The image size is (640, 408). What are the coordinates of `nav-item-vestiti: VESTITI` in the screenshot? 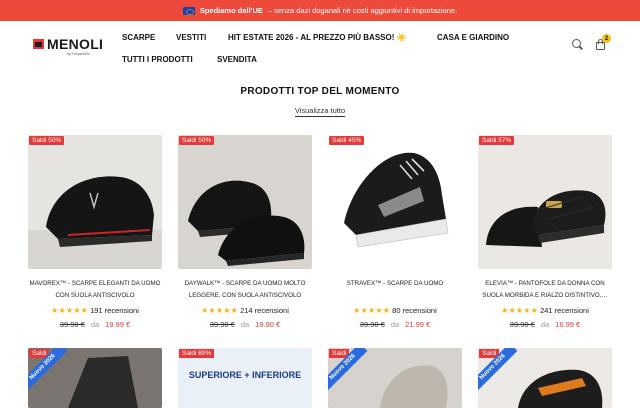 It's located at (191, 37).